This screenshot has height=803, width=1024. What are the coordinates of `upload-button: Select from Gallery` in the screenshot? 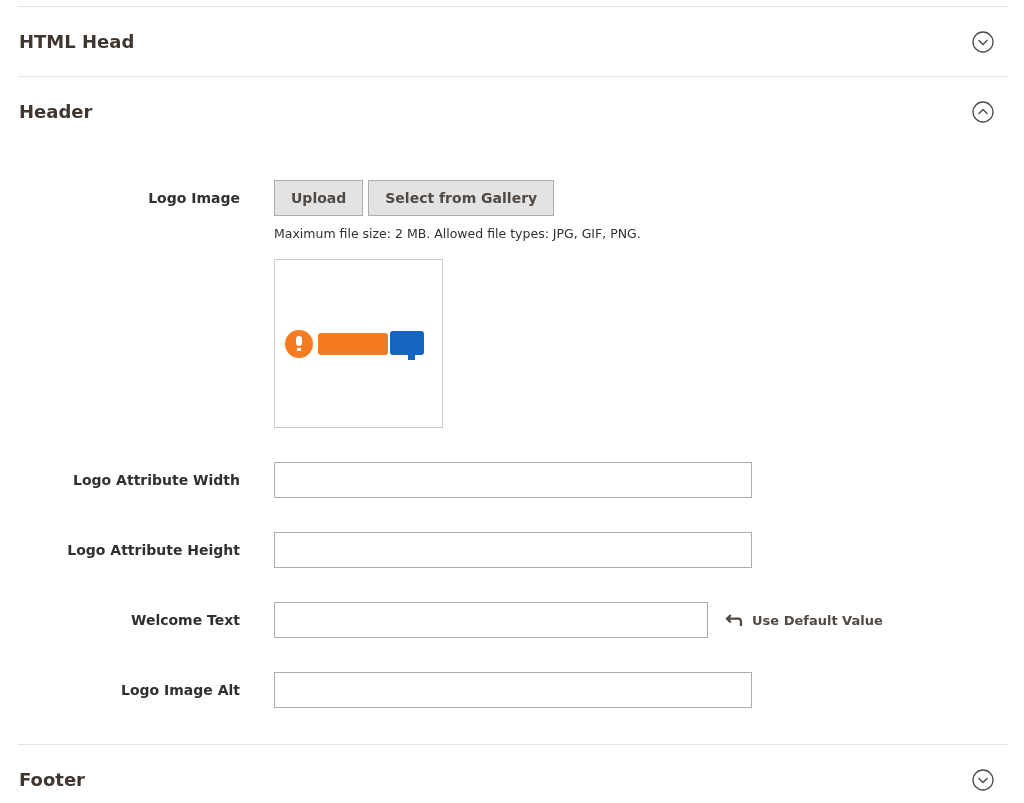 It's located at (461, 198).